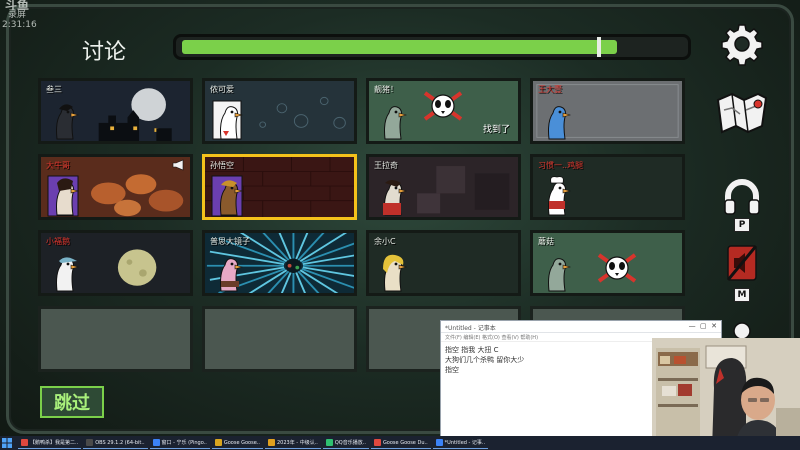 This screenshot has width=800, height=450. I want to click on discussion-title: 讨论, so click(104, 52).